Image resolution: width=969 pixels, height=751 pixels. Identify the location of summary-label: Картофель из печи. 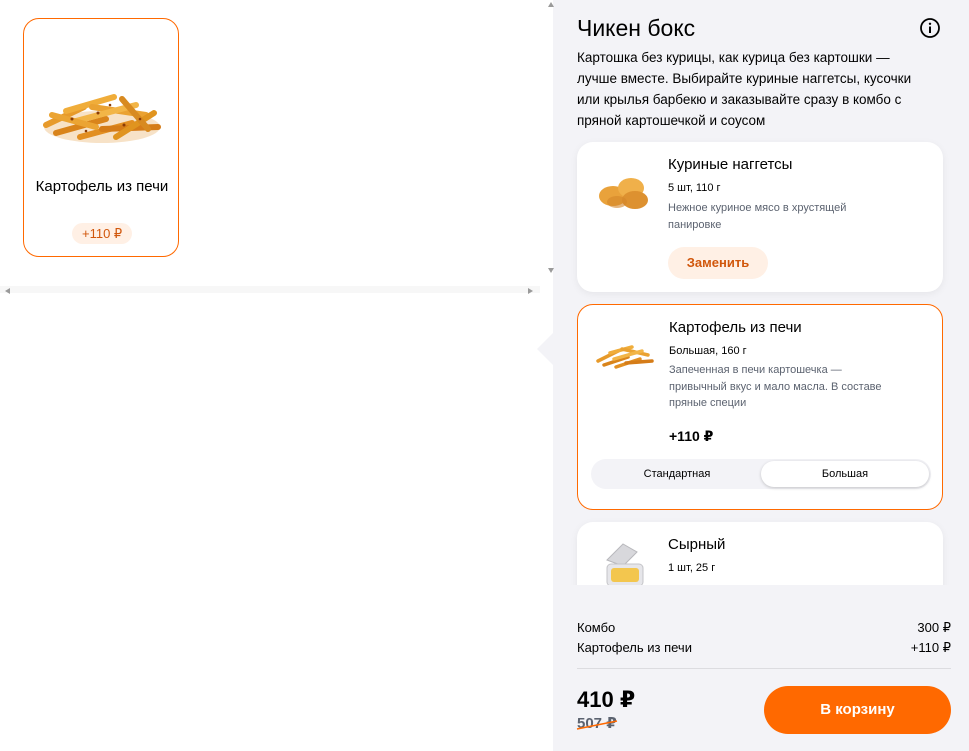
(634, 647).